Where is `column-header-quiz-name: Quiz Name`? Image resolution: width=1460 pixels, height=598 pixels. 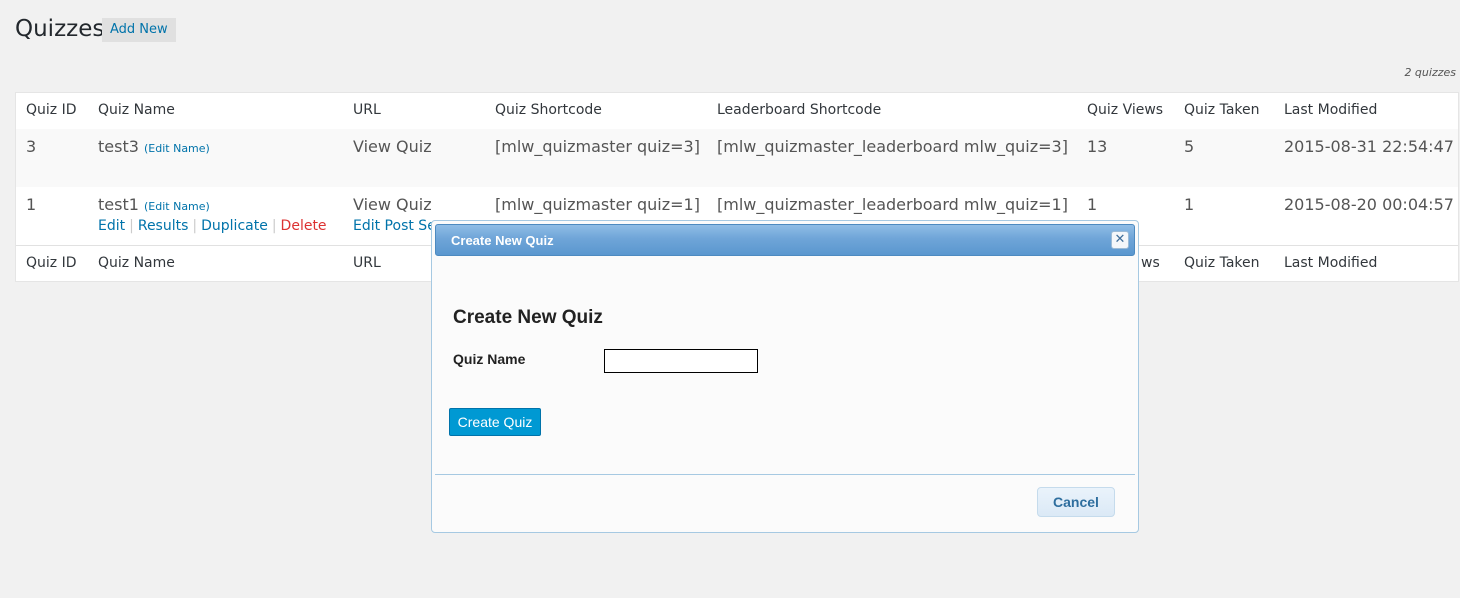 column-header-quiz-name: Quiz Name is located at coordinates (136, 110).